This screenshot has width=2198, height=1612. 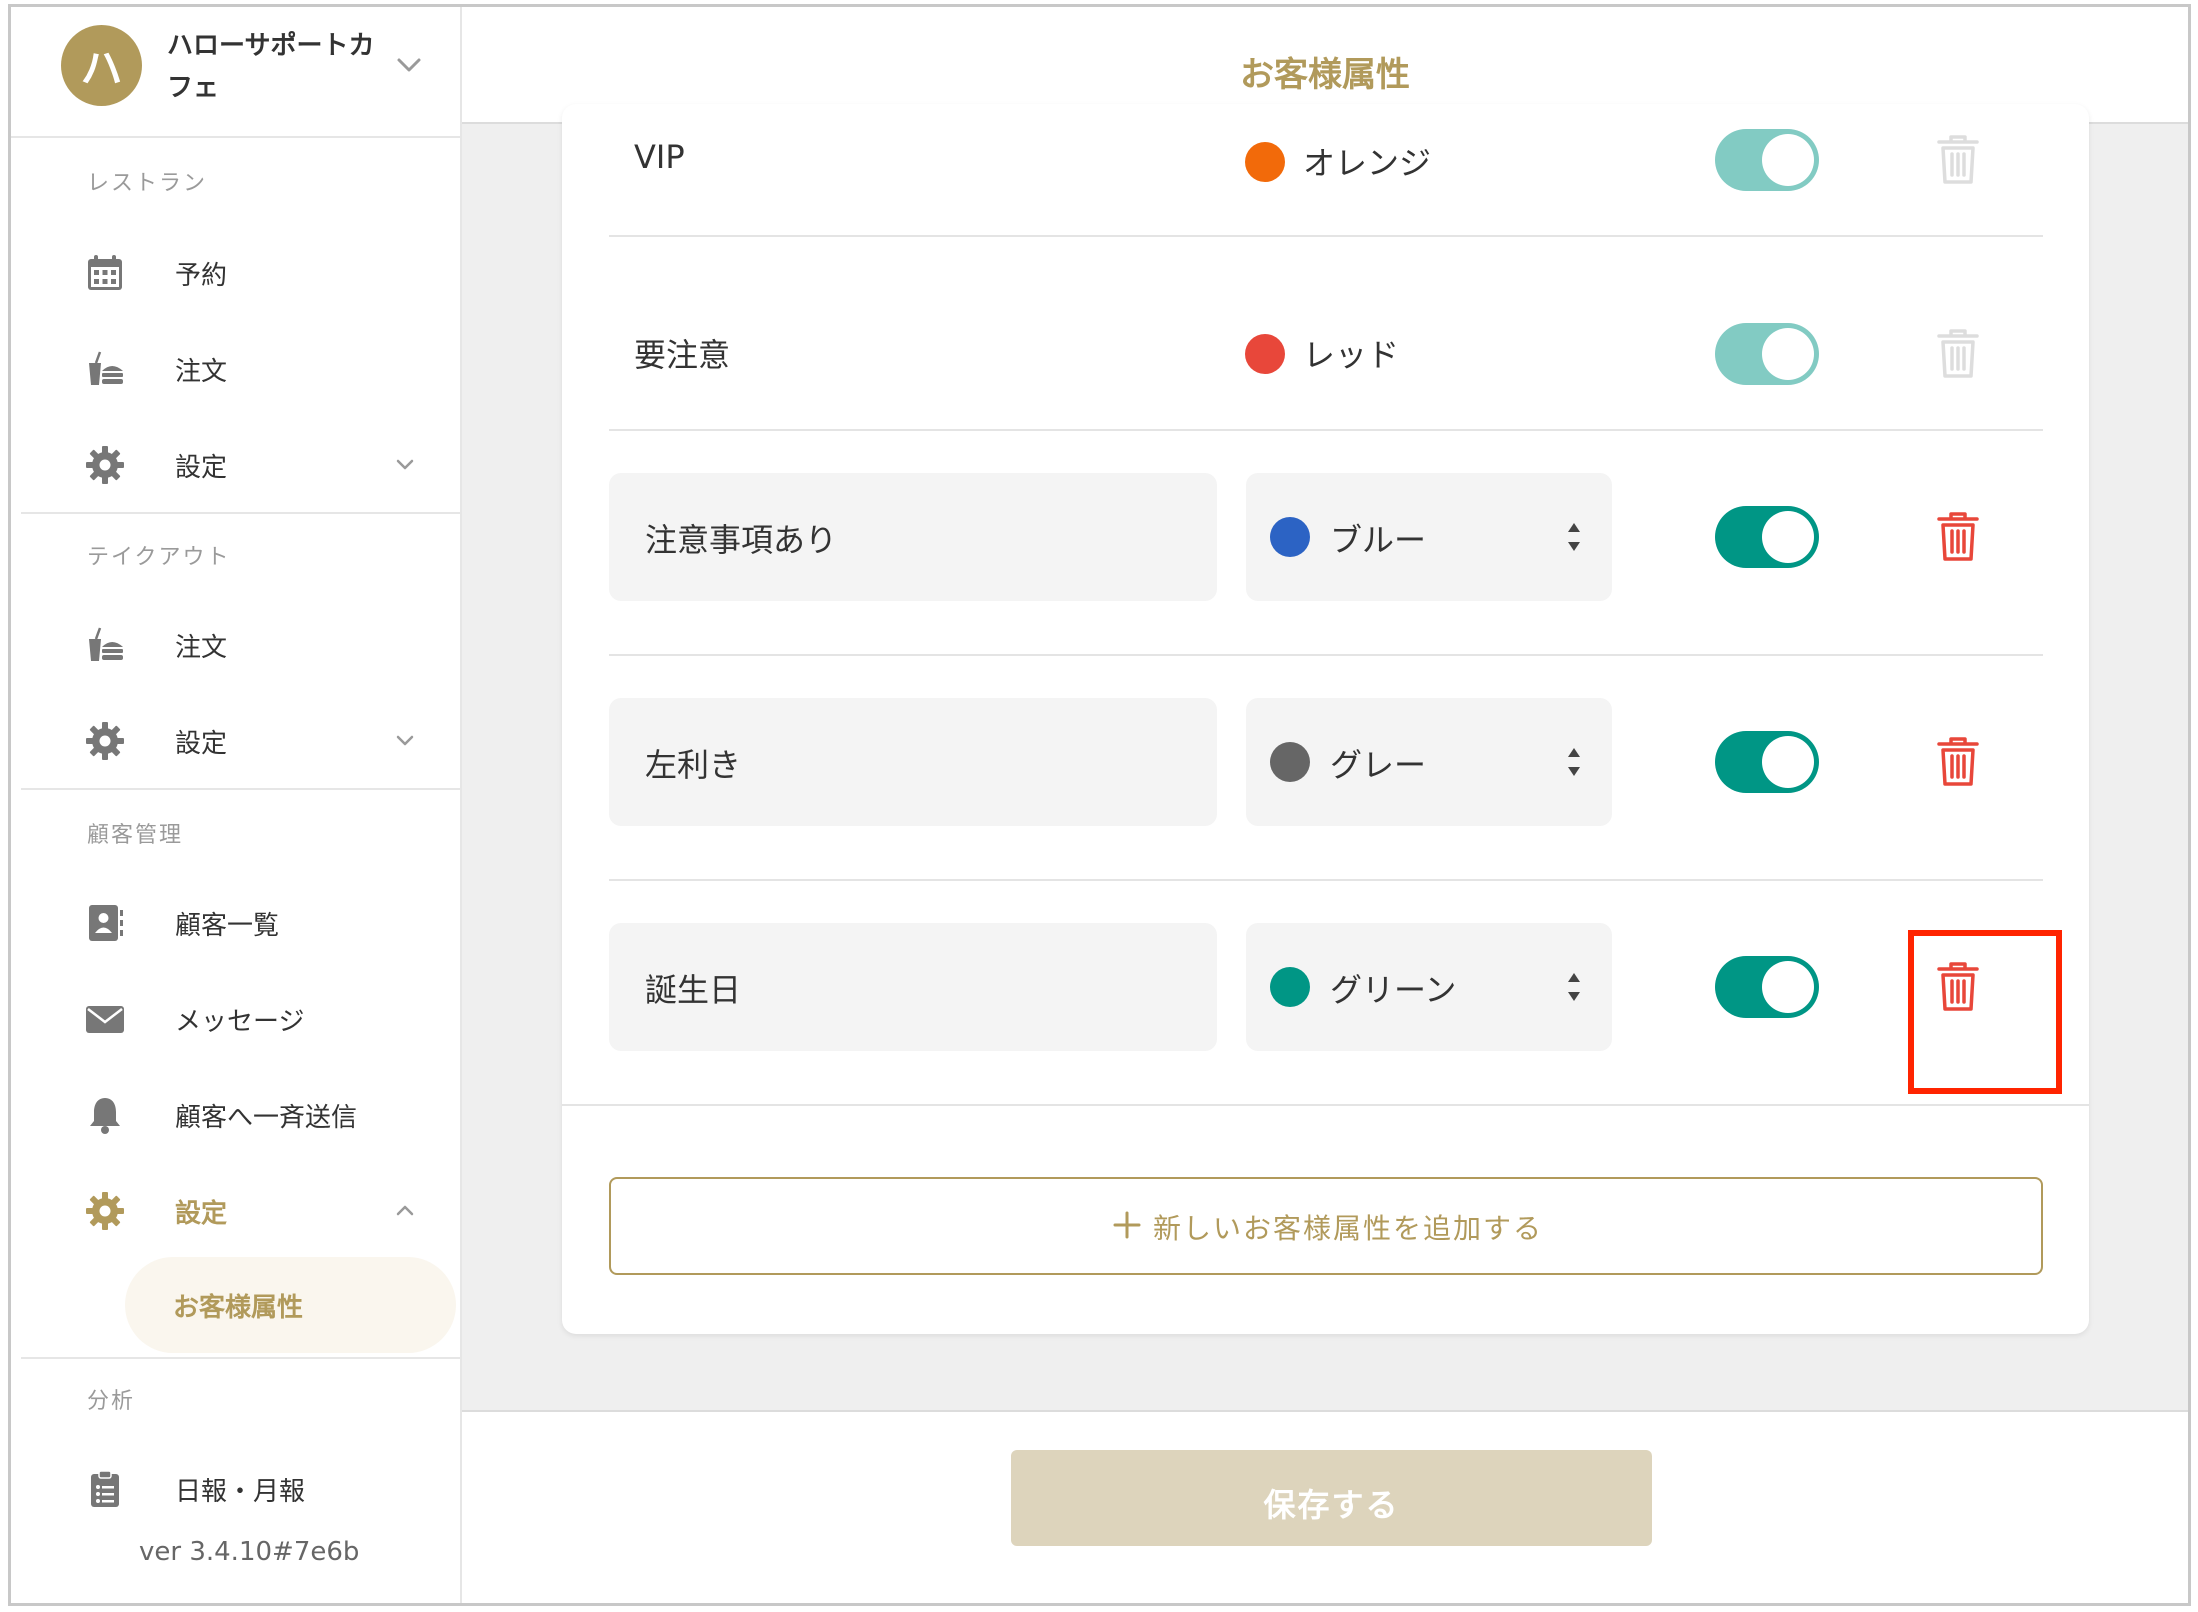 I want to click on section-title-takeout: テイクアウト, so click(x=159, y=557).